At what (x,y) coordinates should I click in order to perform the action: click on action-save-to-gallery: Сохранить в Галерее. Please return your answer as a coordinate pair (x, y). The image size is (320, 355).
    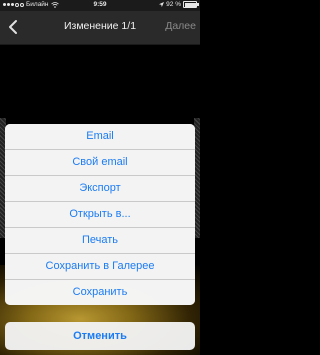
    Looking at the image, I should click on (100, 266).